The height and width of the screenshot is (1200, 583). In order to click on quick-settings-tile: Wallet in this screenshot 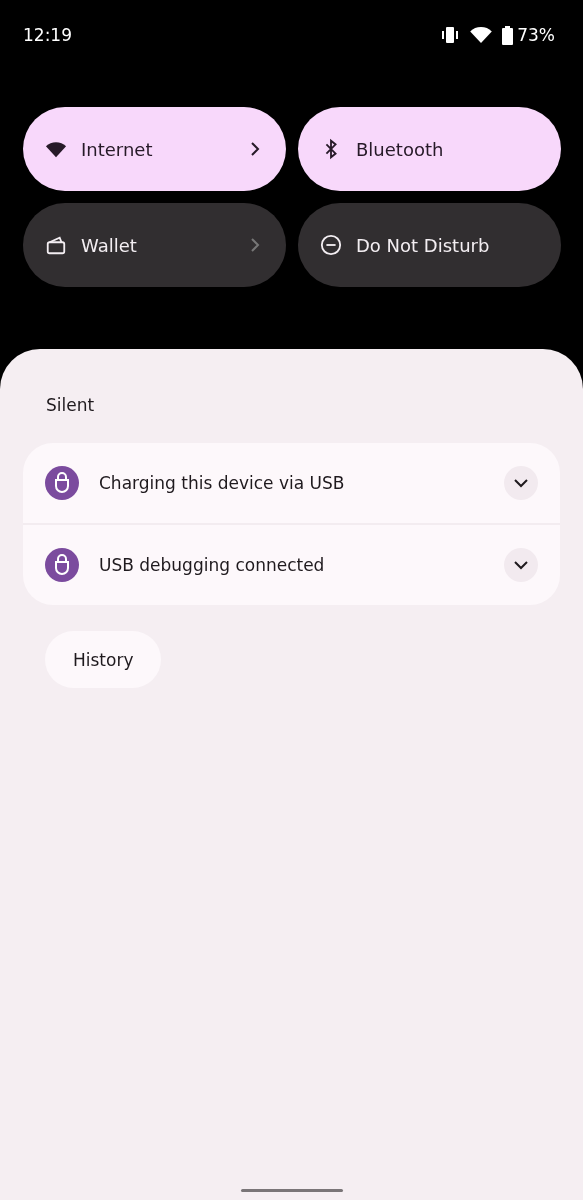, I will do `click(154, 245)`.